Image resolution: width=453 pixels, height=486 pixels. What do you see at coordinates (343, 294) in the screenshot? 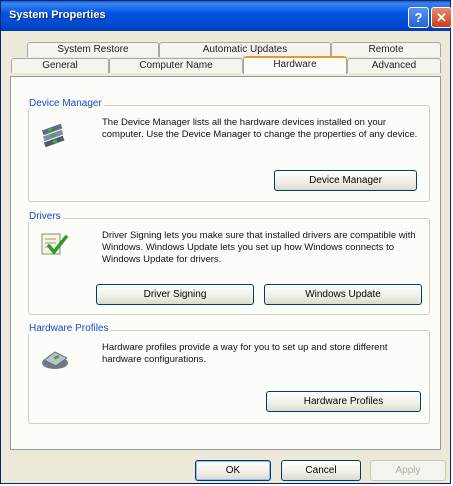
I see `windows-update-button: Windows Update` at bounding box center [343, 294].